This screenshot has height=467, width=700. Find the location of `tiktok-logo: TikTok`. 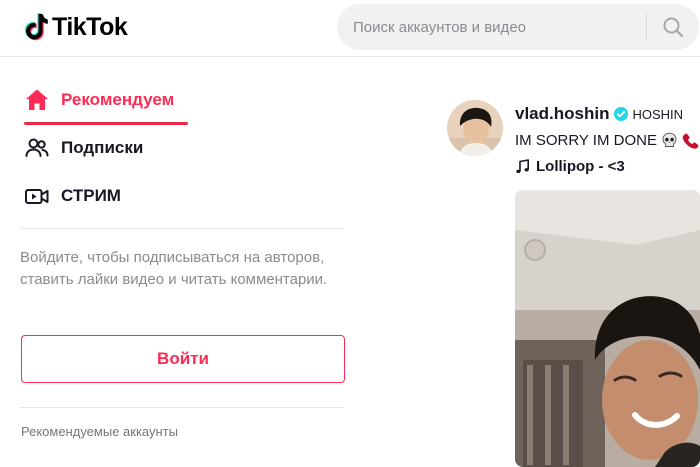

tiktok-logo: TikTok is located at coordinates (76, 27).